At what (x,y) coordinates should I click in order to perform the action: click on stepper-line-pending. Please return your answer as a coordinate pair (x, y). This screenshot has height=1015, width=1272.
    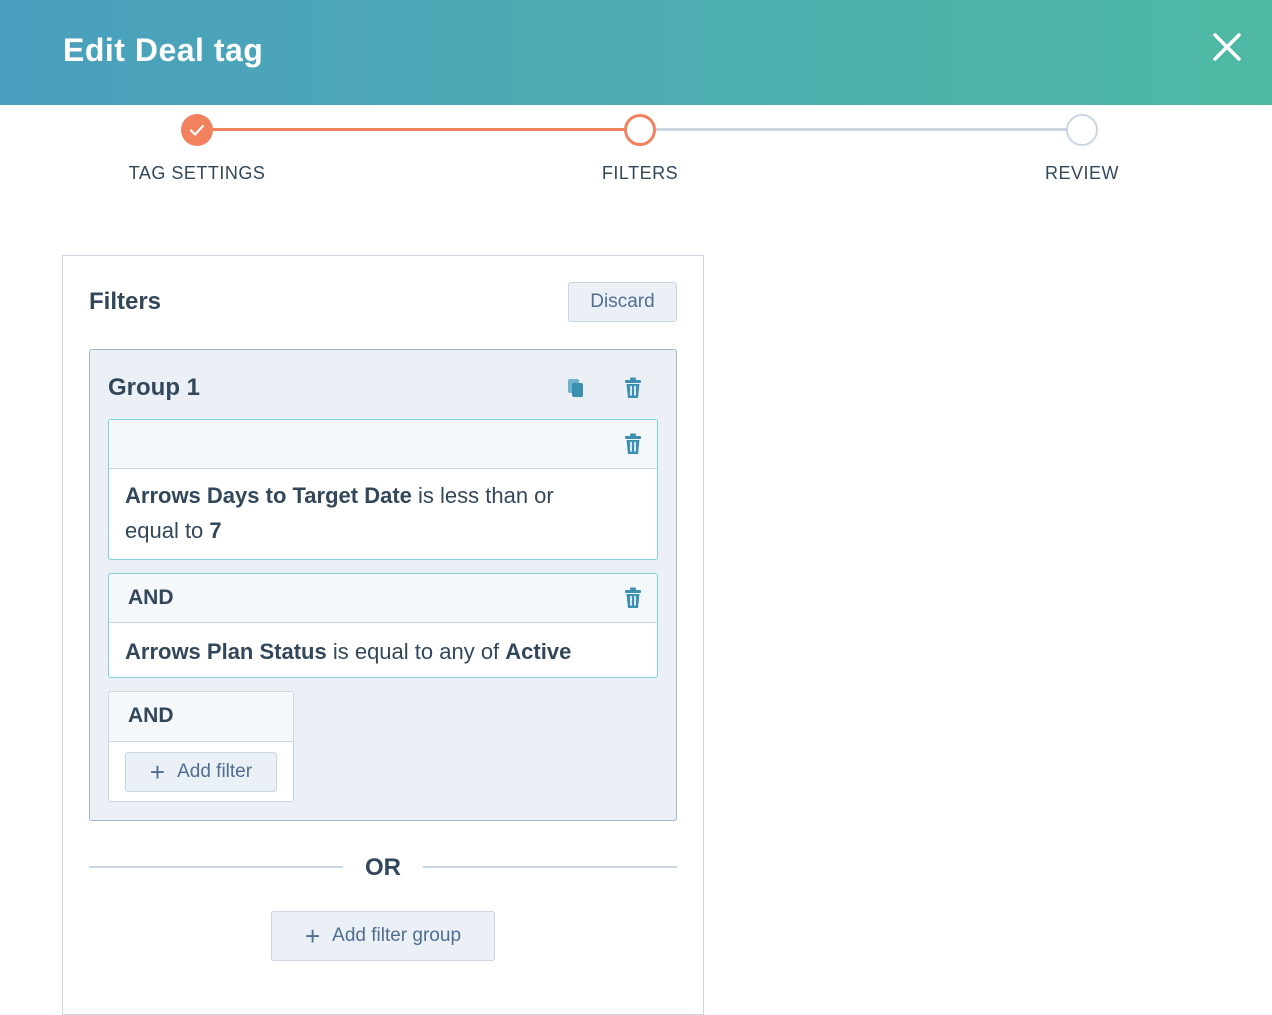
    Looking at the image, I should click on (861, 129).